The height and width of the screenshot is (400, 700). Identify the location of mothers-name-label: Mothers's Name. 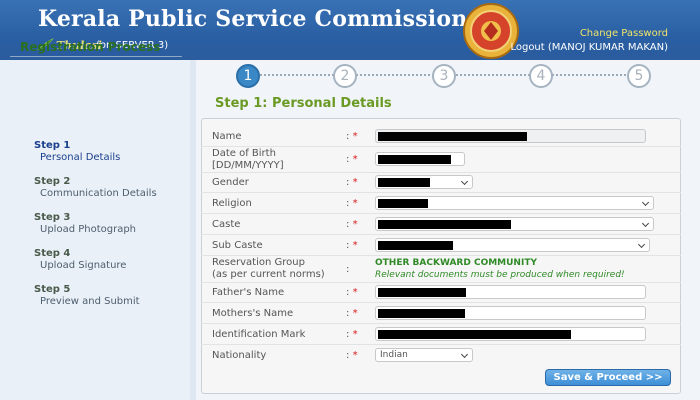
(253, 313).